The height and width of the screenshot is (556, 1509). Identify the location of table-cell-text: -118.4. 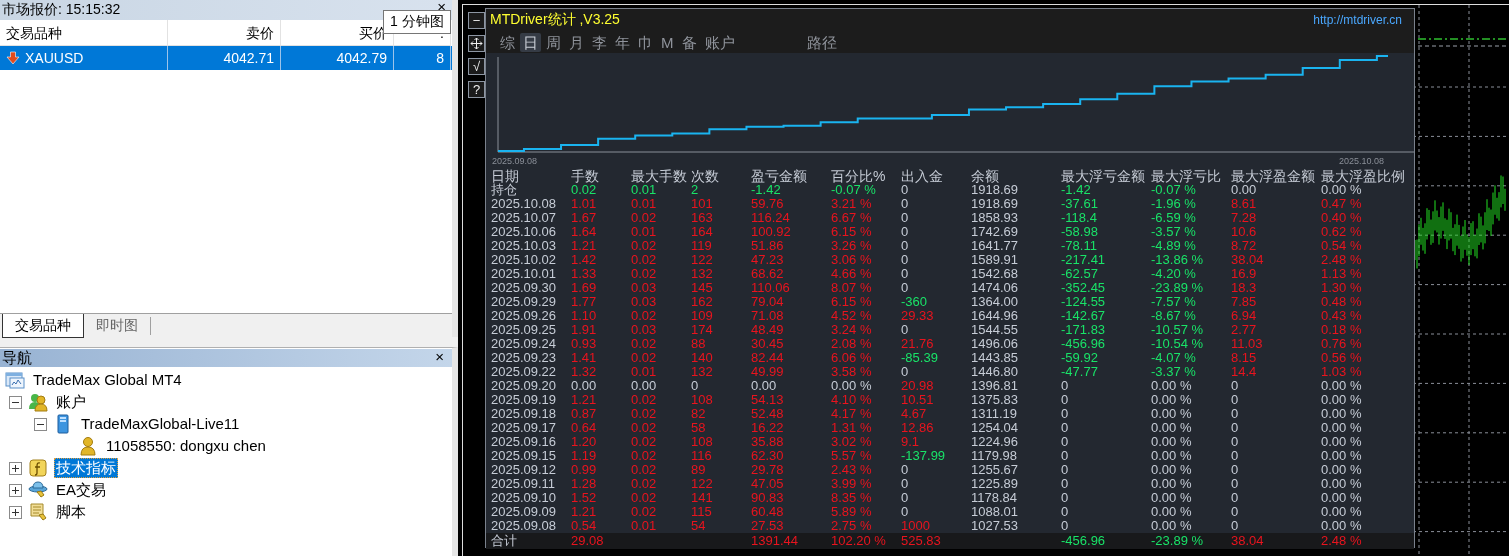
(1079, 218).